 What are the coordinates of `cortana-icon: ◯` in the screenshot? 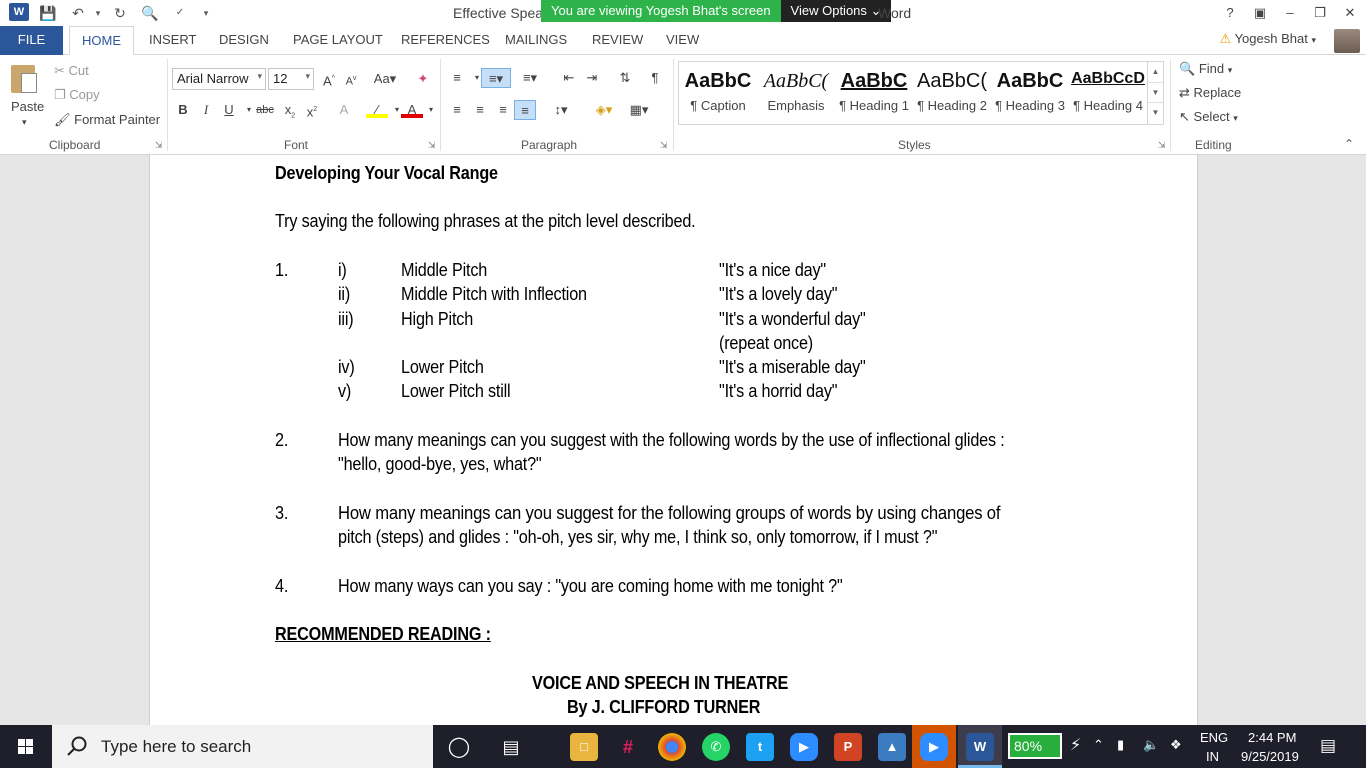 It's located at (459, 747).